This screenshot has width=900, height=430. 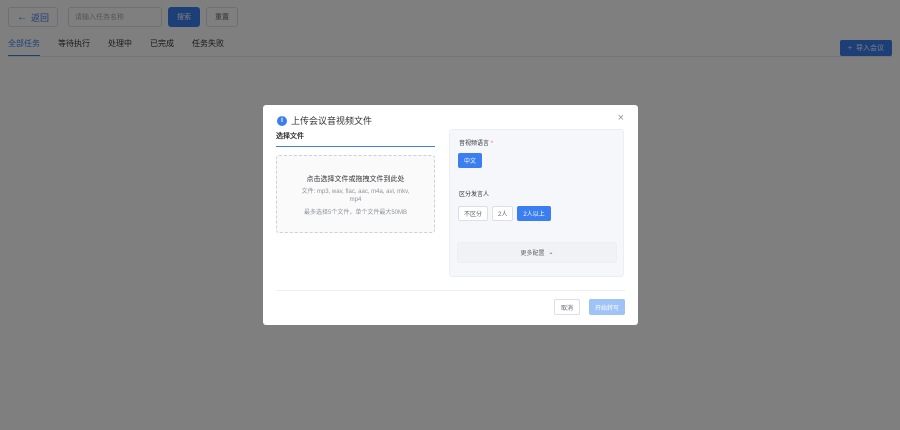 I want to click on speaker-label: 区分发言人, so click(x=474, y=195).